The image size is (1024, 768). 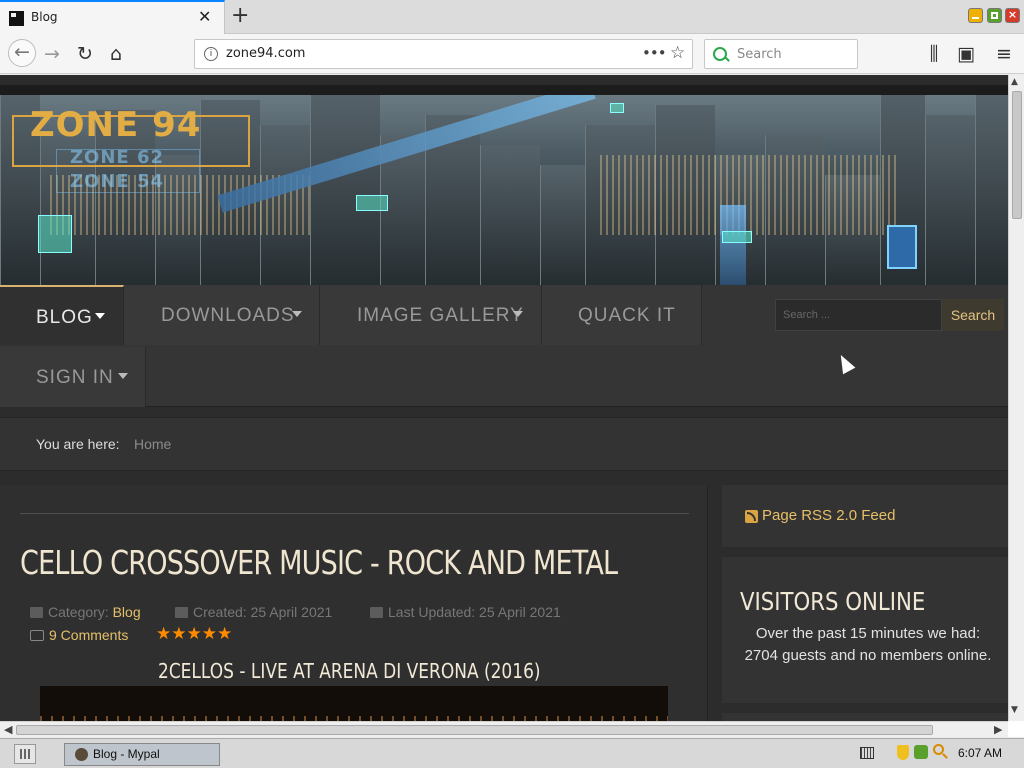 I want to click on nav-item-label: QUACK IT, so click(x=627, y=315).